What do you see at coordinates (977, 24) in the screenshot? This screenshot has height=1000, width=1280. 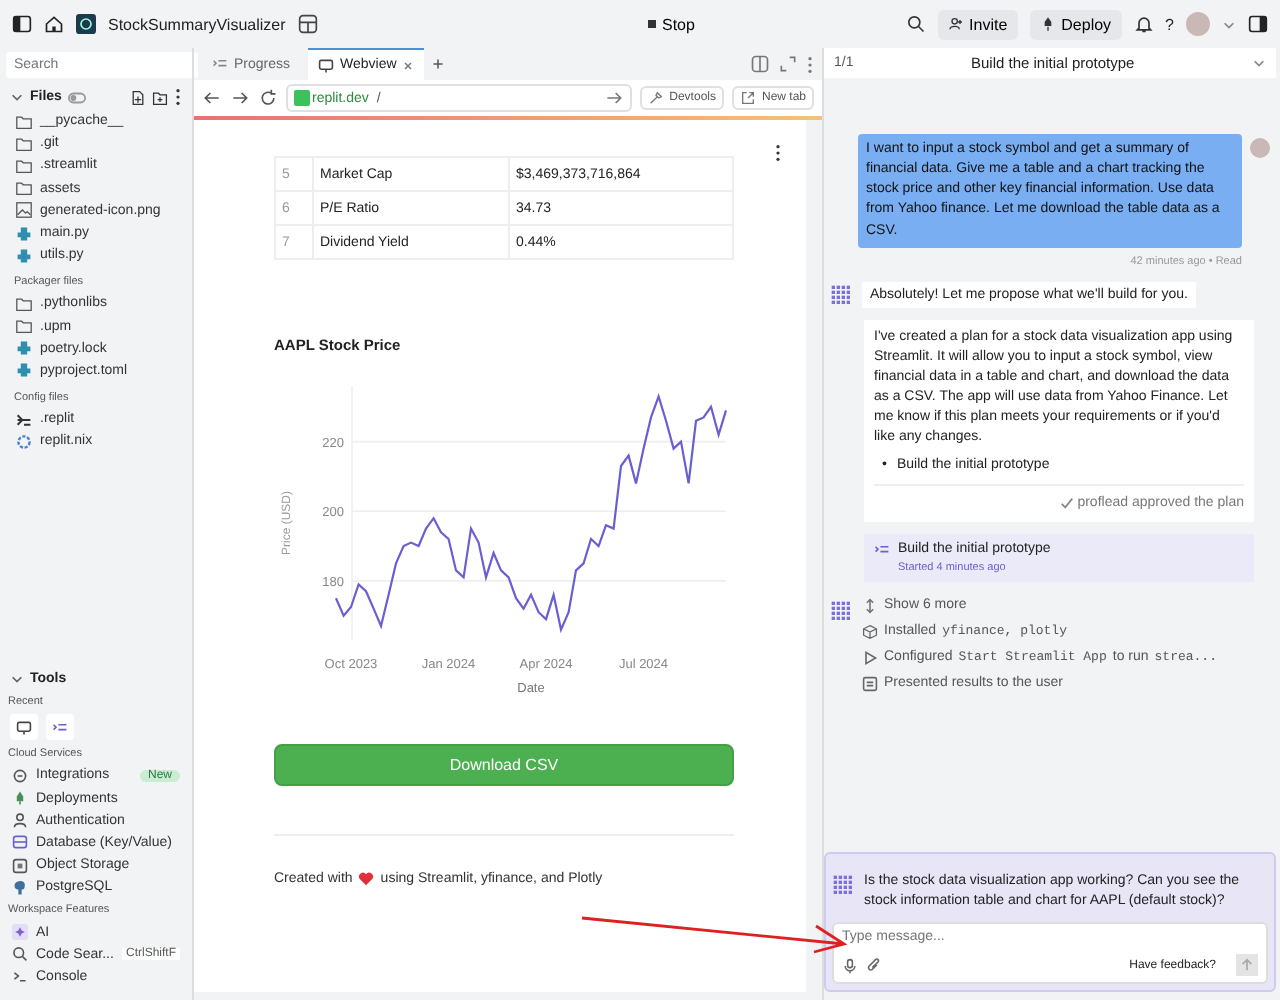 I see `invite-button: Invite` at bounding box center [977, 24].